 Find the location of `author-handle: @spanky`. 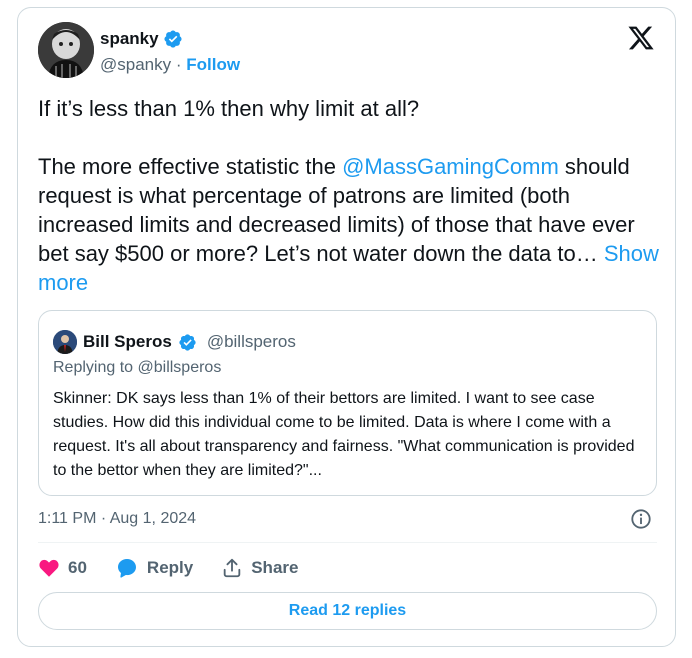

author-handle: @spanky is located at coordinates (135, 64).